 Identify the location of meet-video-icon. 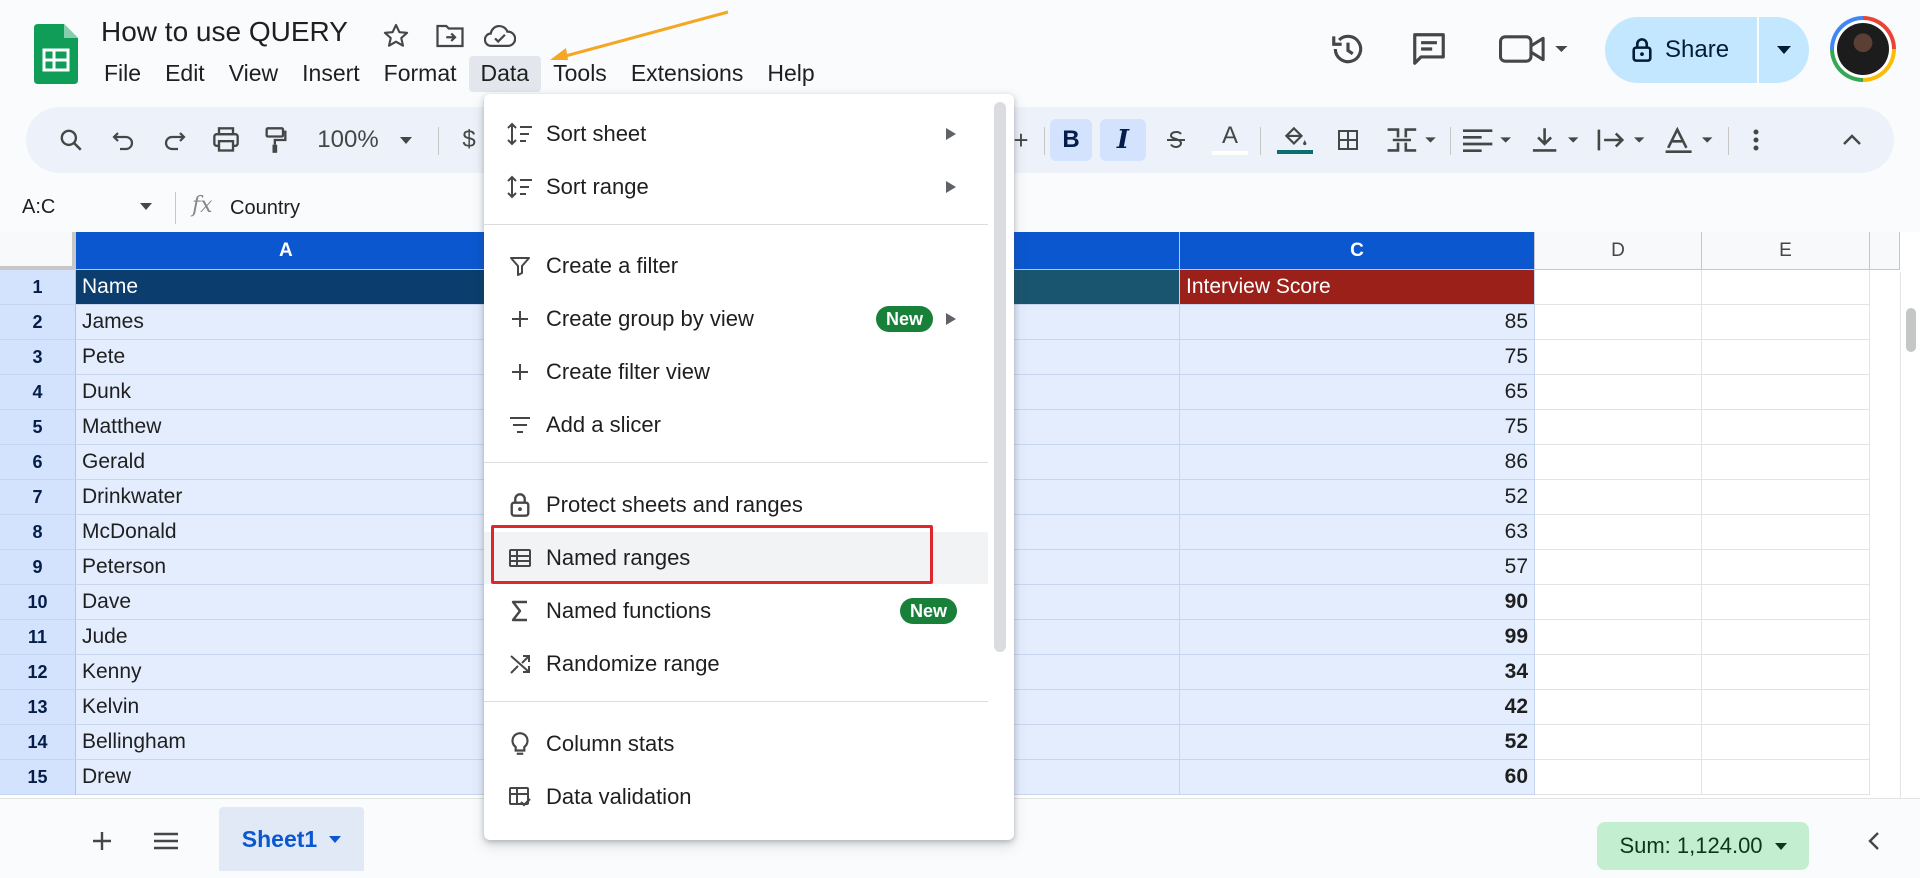
(1534, 49).